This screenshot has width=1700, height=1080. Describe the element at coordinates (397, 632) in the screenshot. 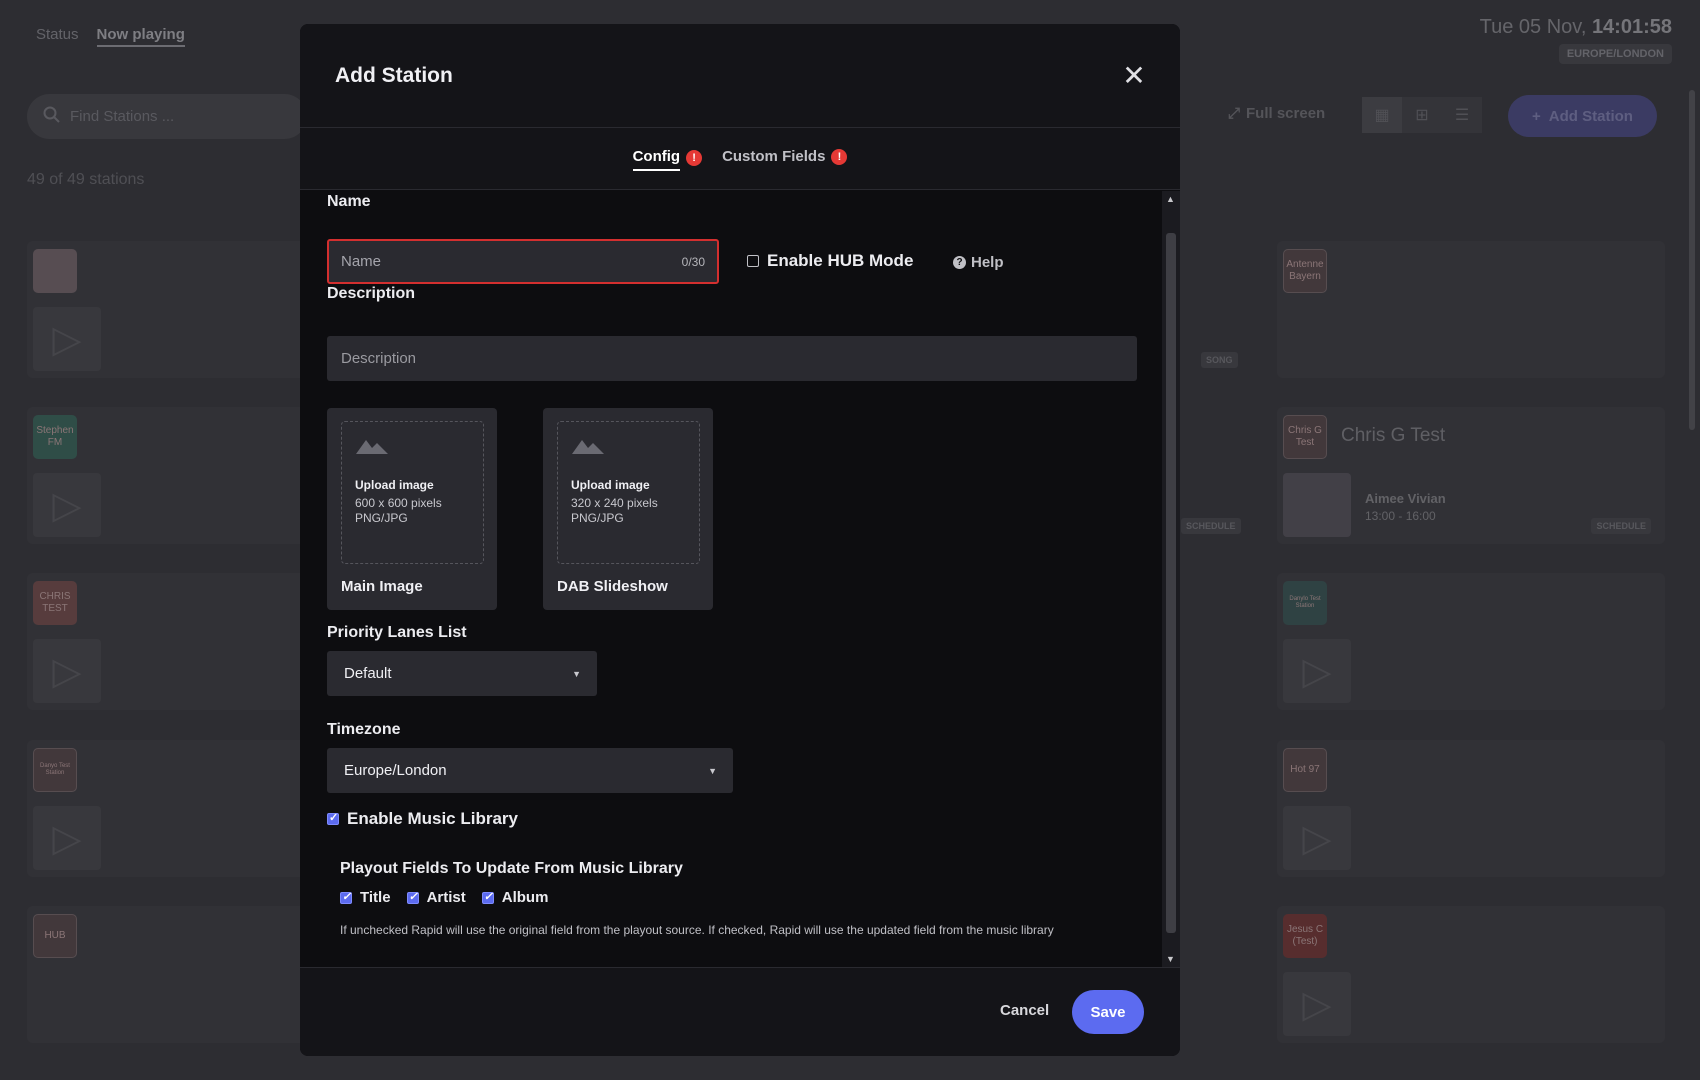

I see `priority-lanes-label: Priority Lanes List` at that location.